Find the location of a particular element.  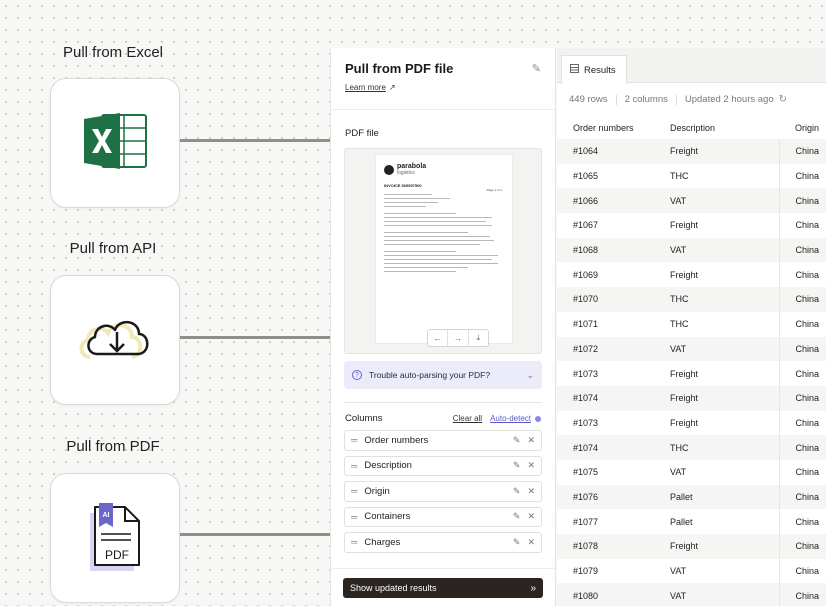

table-cell: #1077 is located at coordinates (606, 521).